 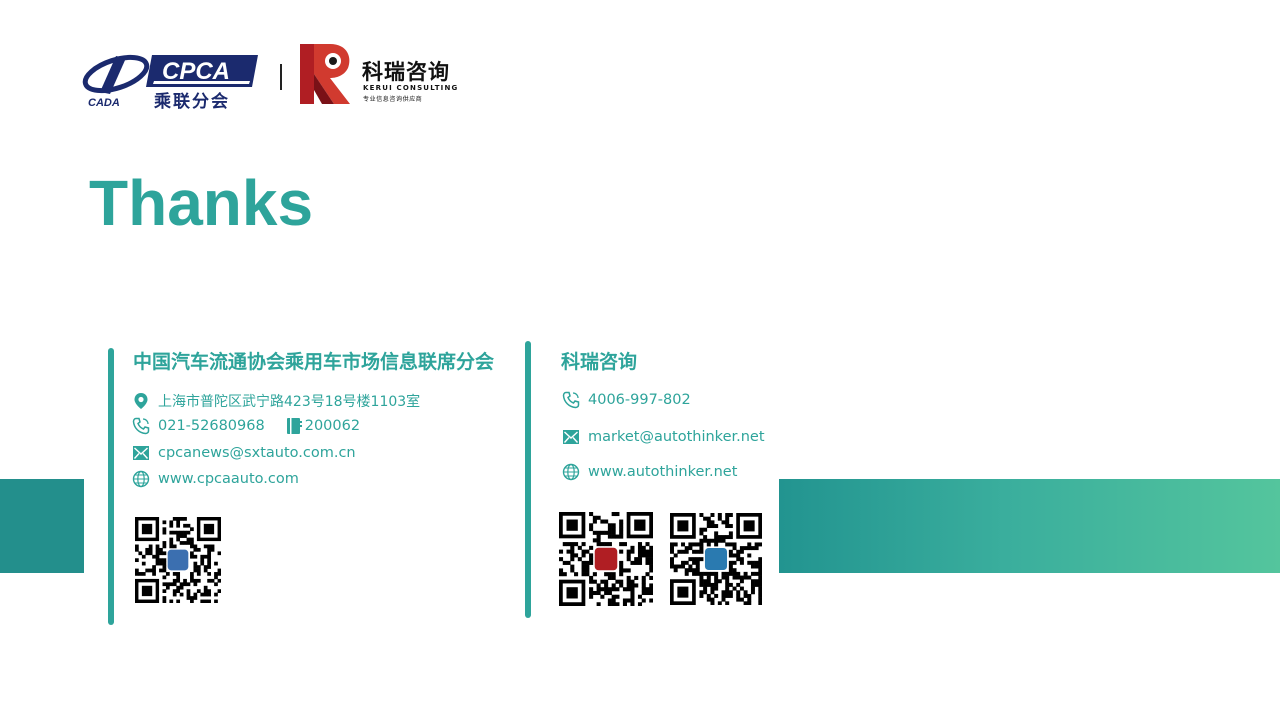 I want to click on cpca-address: 上海市普陀区武宁路423号18号楼1103室, so click(x=289, y=402).